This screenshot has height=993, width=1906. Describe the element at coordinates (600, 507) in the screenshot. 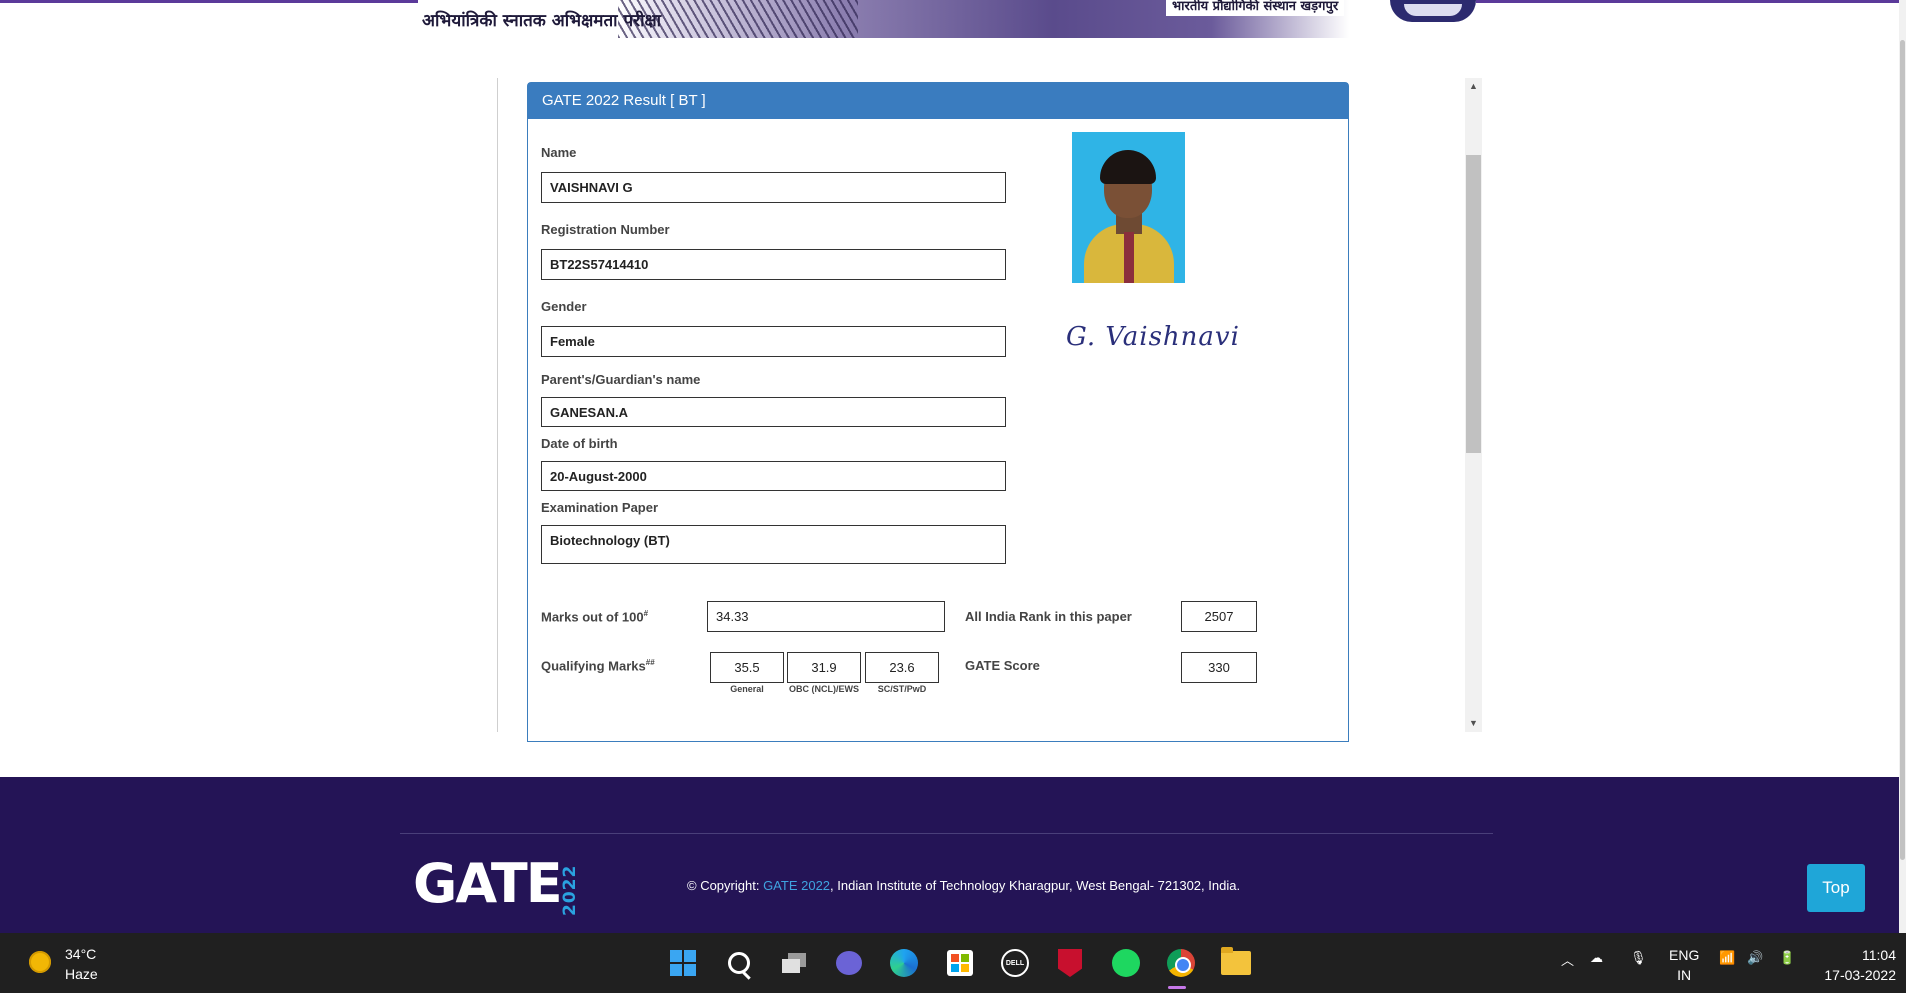

I see `paper-label: Examination Paper` at that location.